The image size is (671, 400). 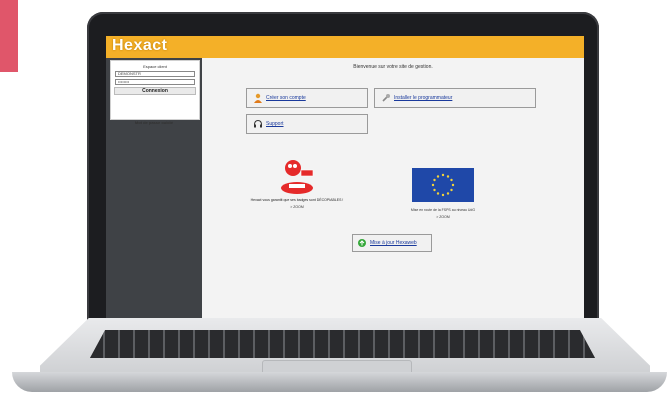 I want to click on hexact-logo: Hexact, so click(x=139, y=46).